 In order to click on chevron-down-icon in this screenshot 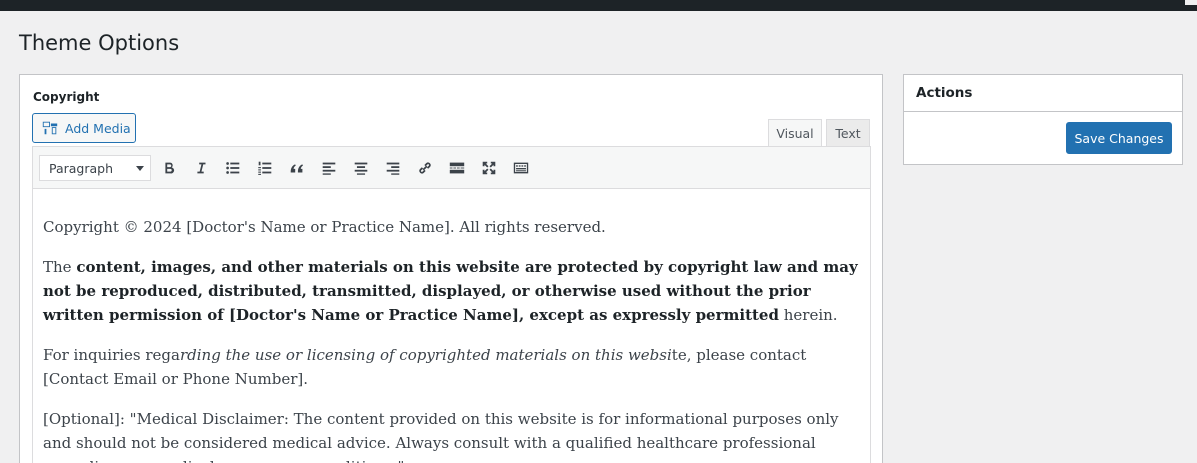, I will do `click(140, 168)`.